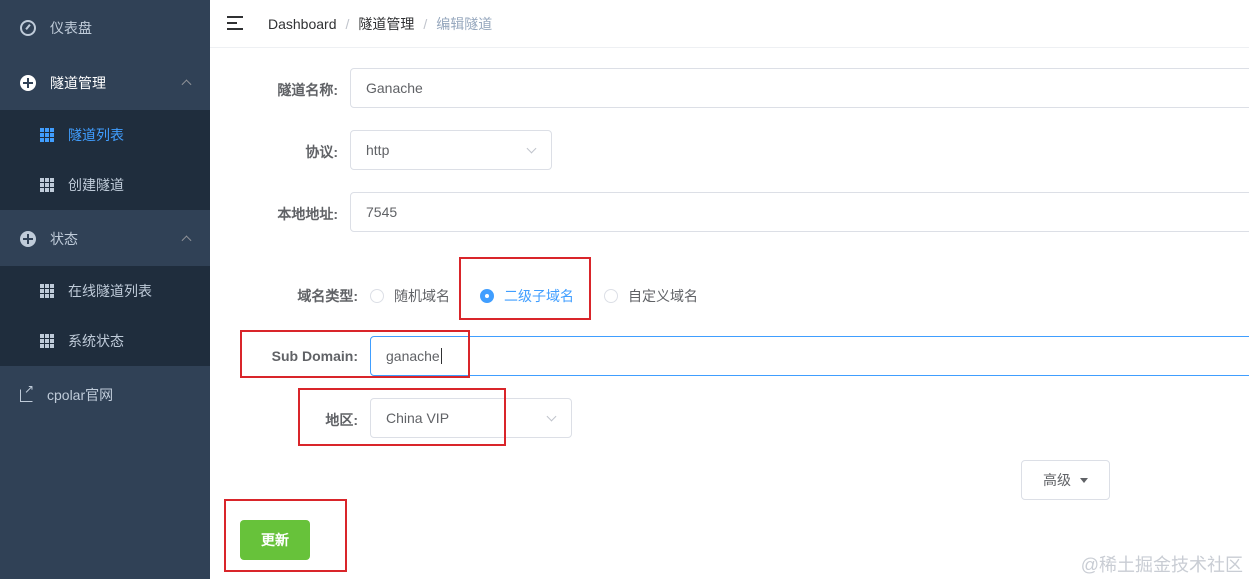 This screenshot has height=579, width=1249. I want to click on sidebar-item-system-status: 系统状态, so click(105, 341).